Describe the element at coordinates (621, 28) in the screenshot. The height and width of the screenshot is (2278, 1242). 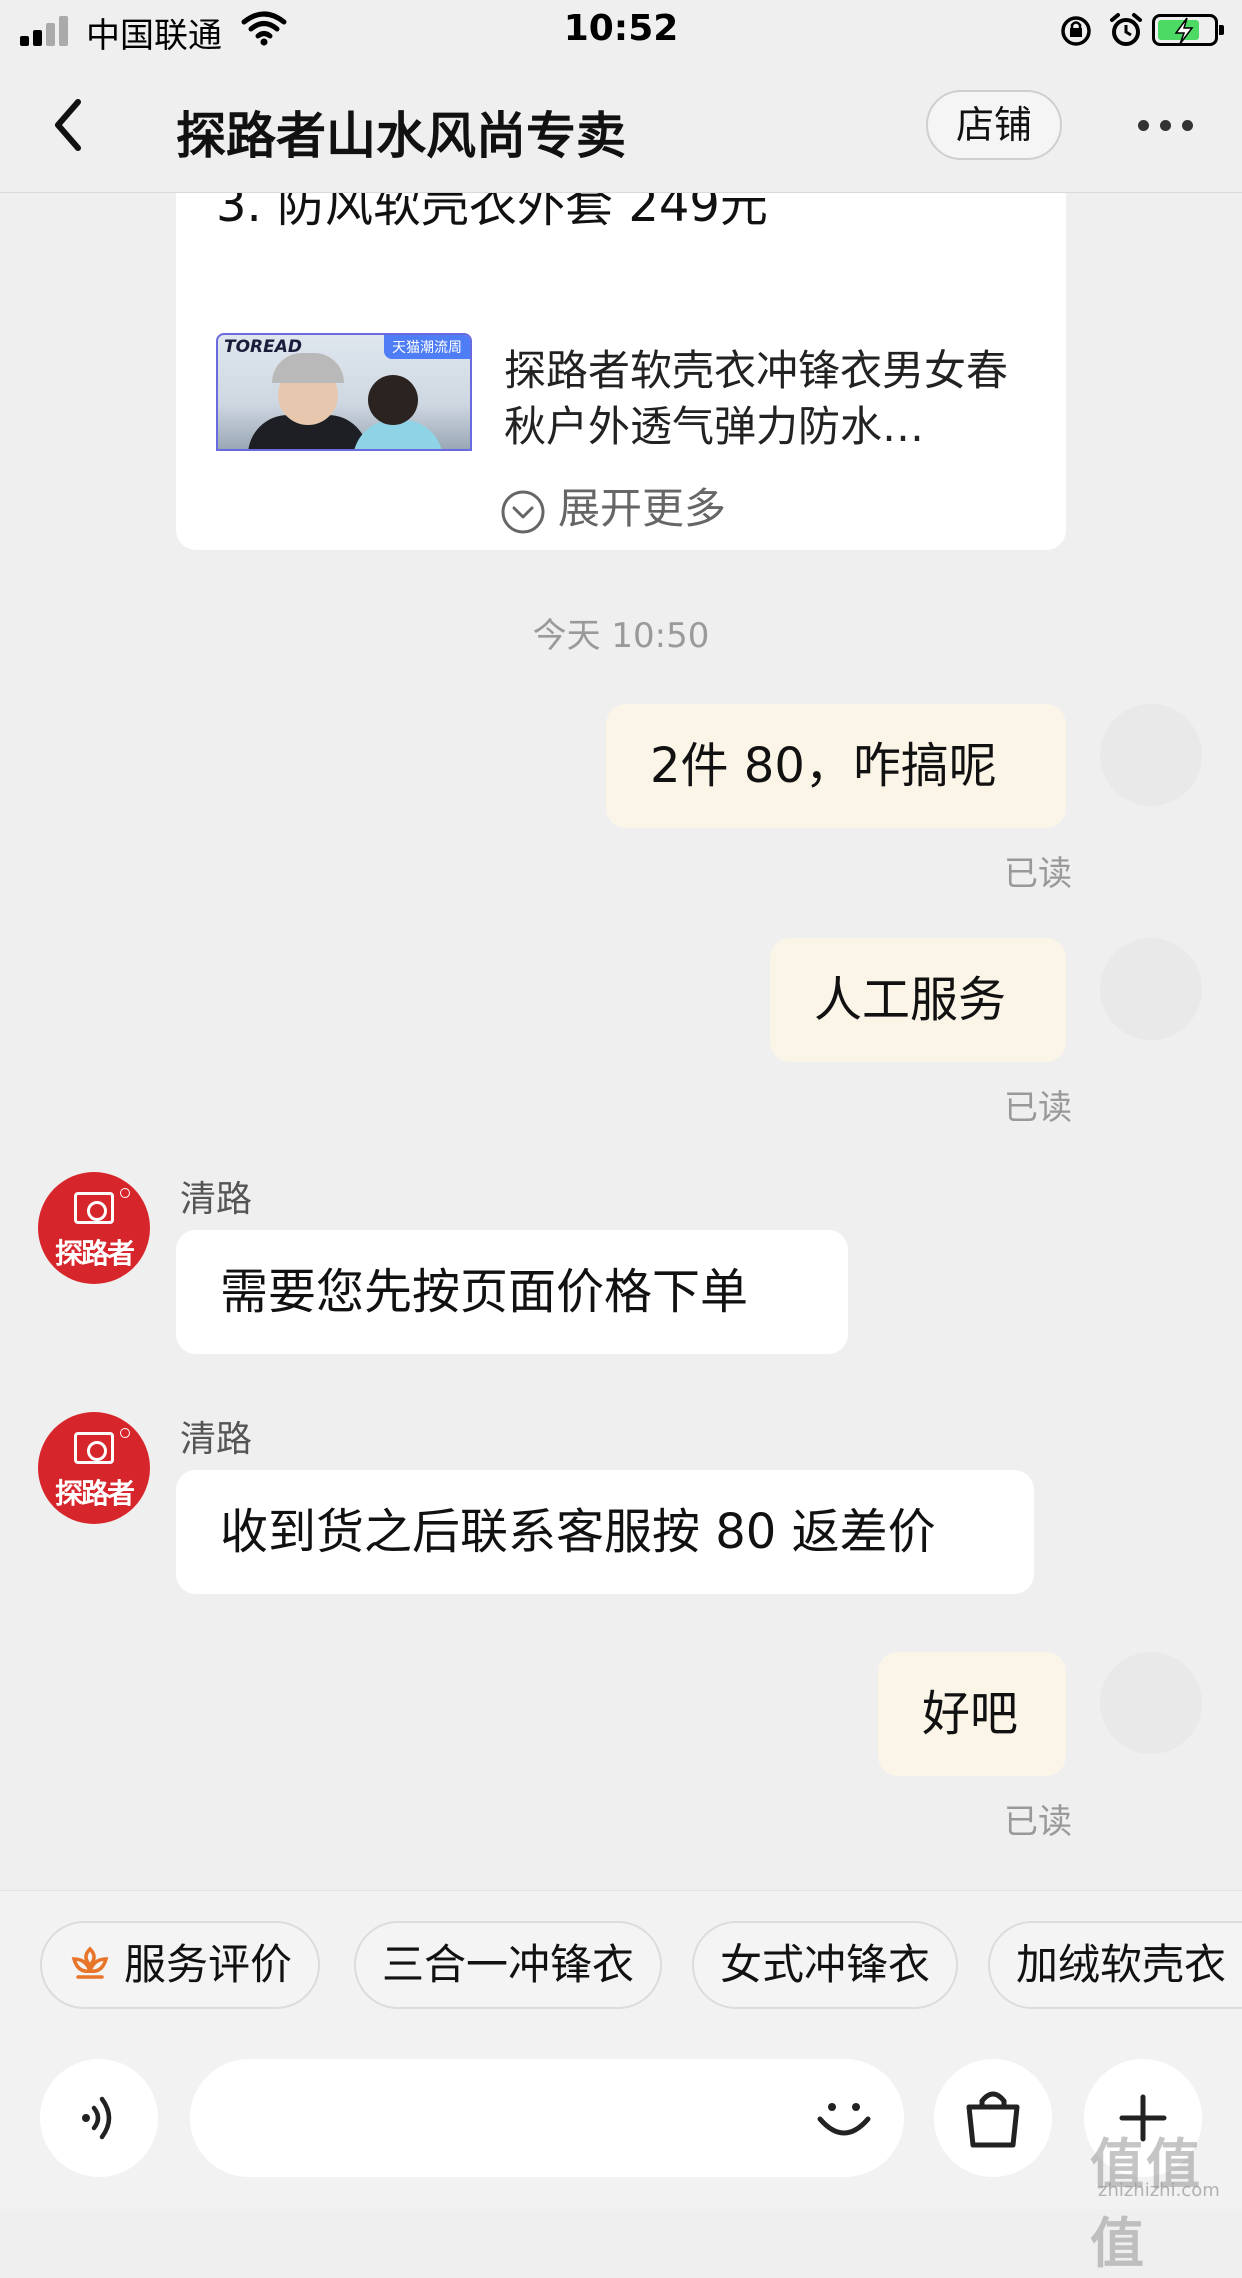
I see `status-time: 10:52` at that location.